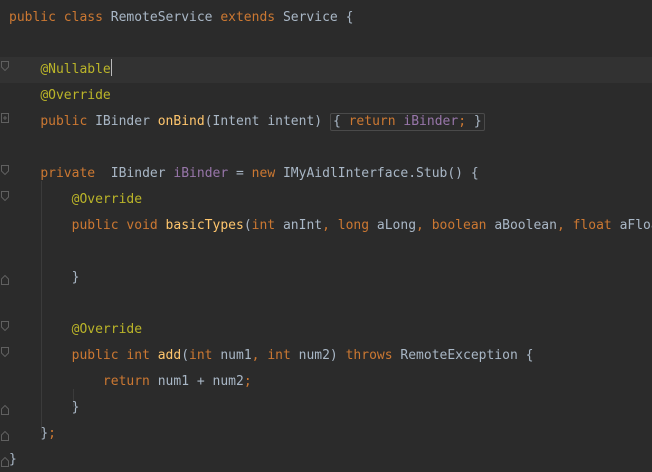 Image resolution: width=652 pixels, height=472 pixels. What do you see at coordinates (635, 225) in the screenshot?
I see `code-token: aFloat` at bounding box center [635, 225].